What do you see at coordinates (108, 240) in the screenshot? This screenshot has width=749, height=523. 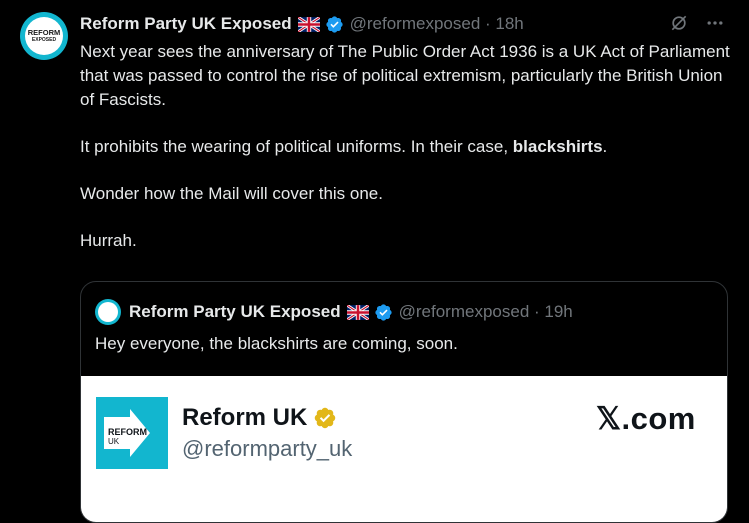 I see `post-paragraph: Hurrah.` at bounding box center [108, 240].